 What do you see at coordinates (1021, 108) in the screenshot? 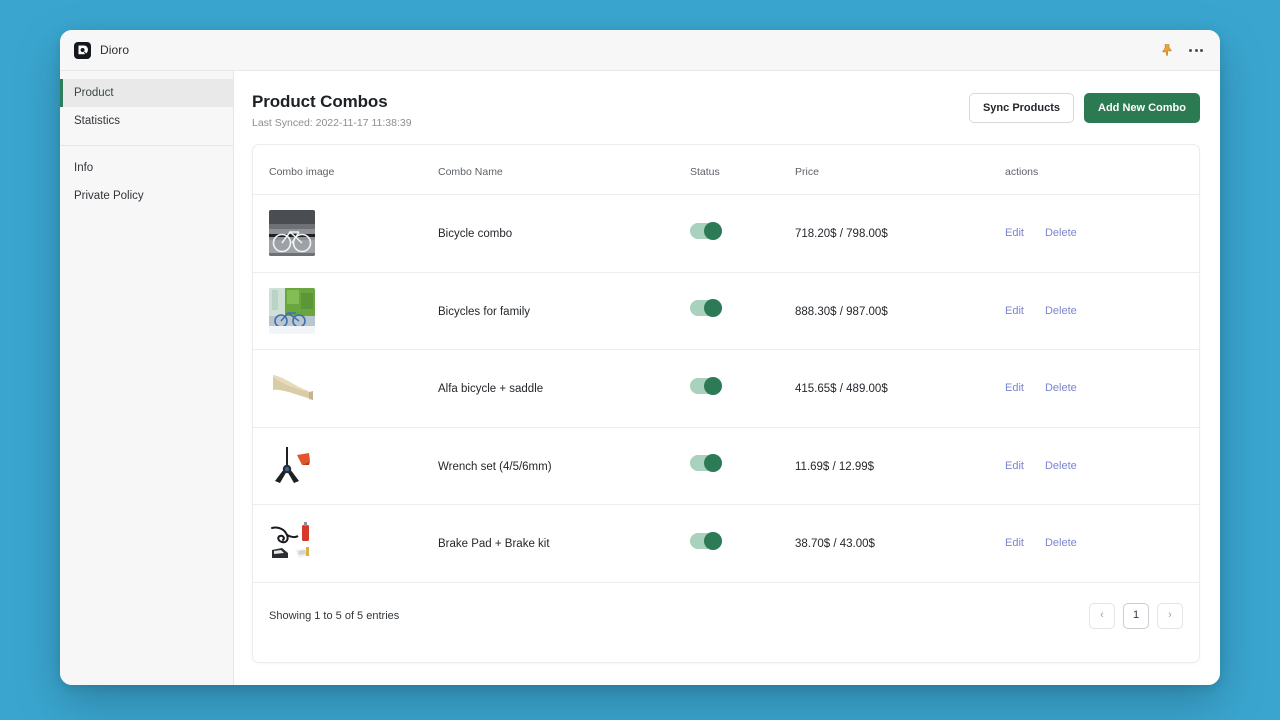
I see `sync-products-button: Sync Products` at bounding box center [1021, 108].